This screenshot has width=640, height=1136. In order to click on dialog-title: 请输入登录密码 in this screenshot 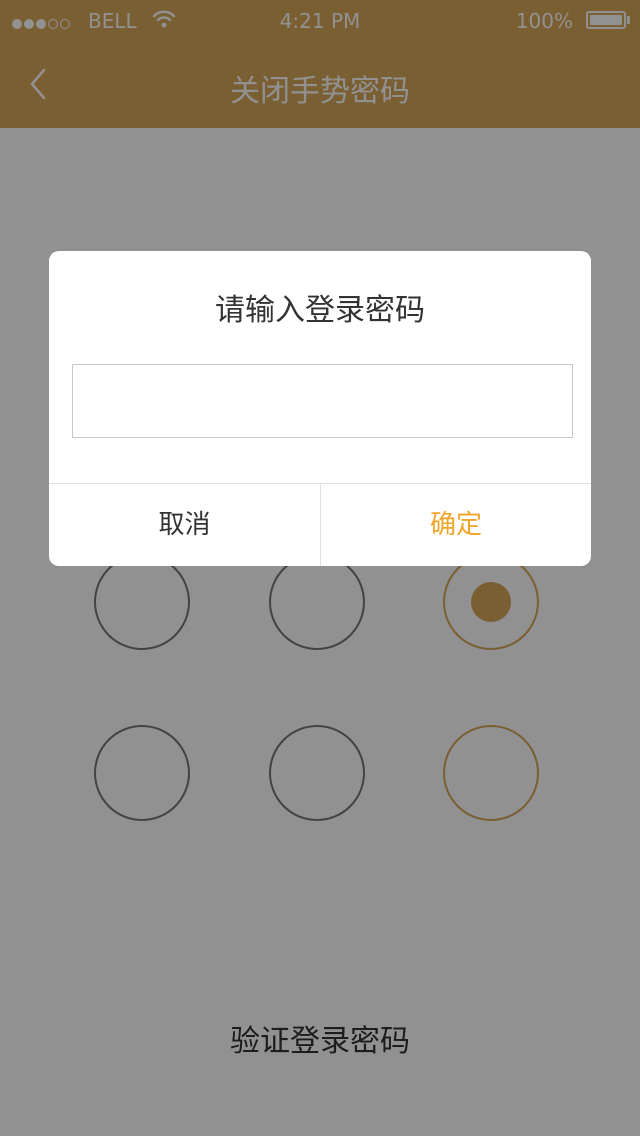, I will do `click(320, 310)`.